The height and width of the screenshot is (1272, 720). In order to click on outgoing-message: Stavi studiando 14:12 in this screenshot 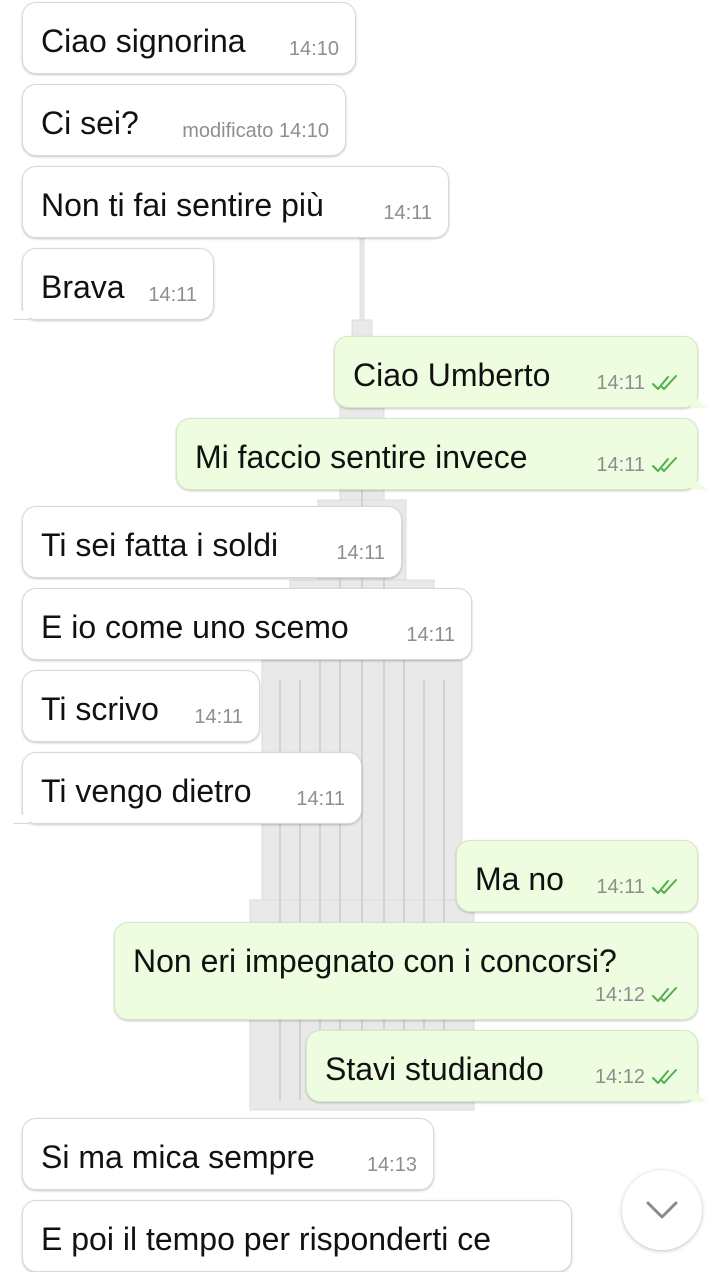, I will do `click(506, 1066)`.